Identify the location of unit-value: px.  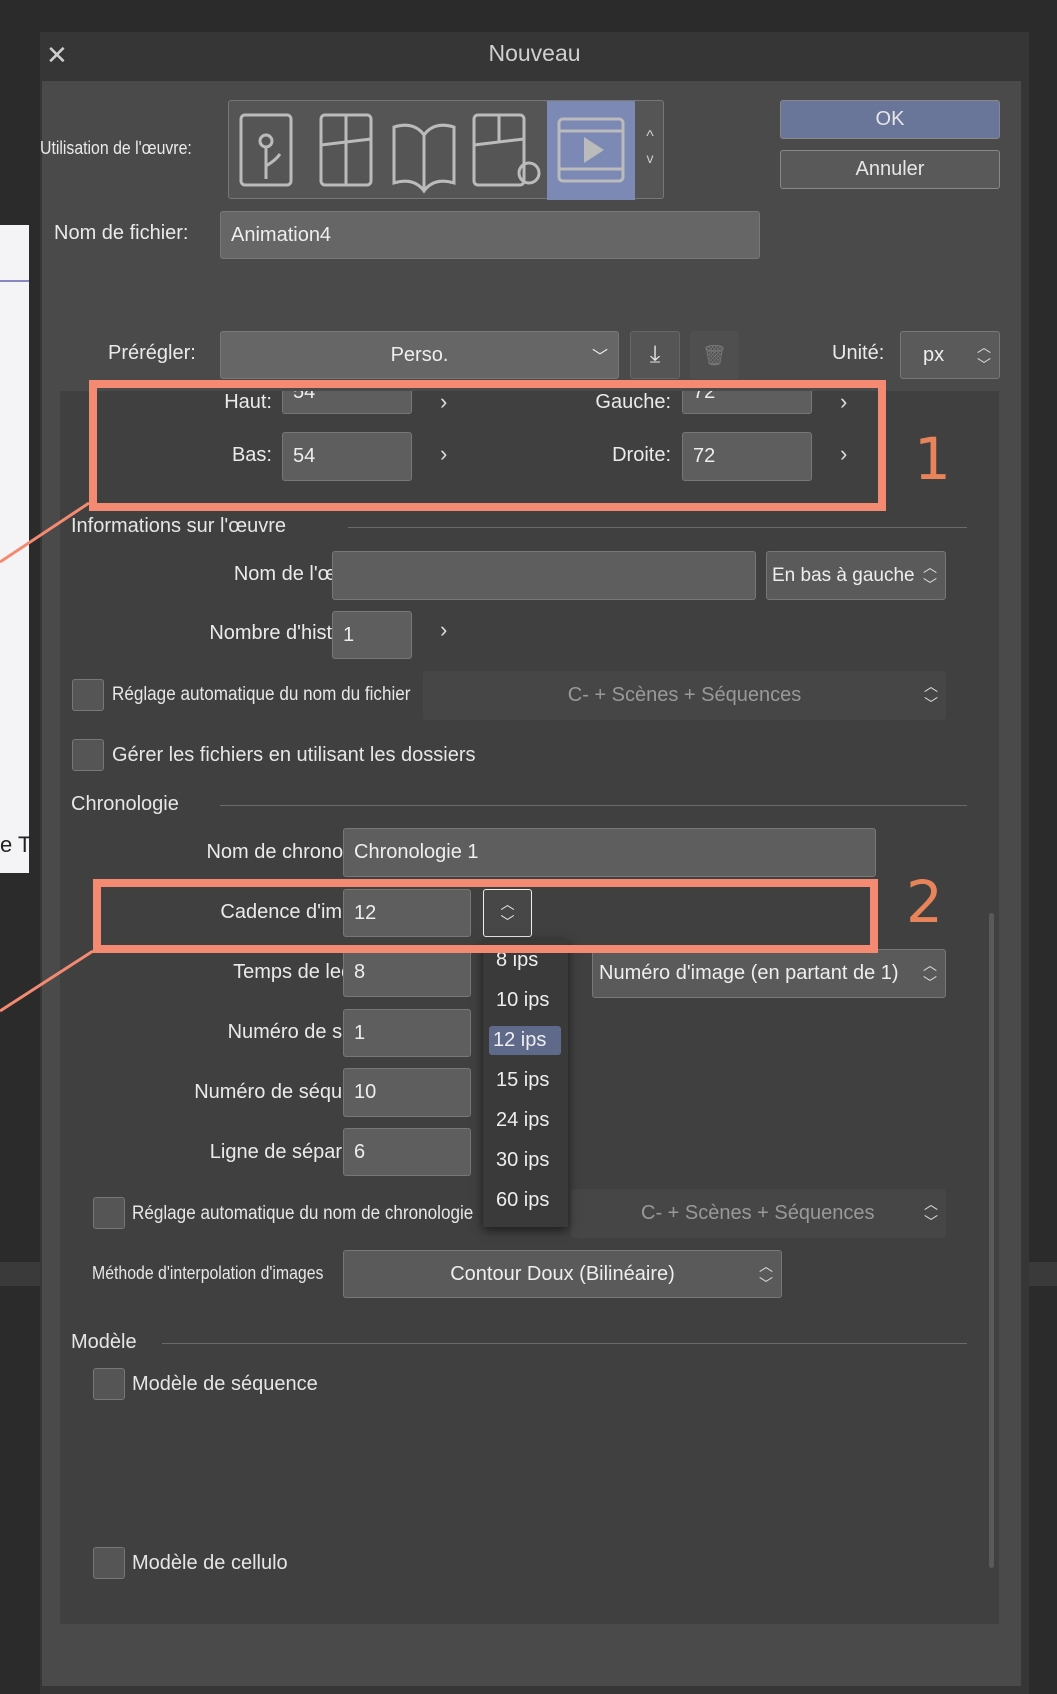
(934, 354).